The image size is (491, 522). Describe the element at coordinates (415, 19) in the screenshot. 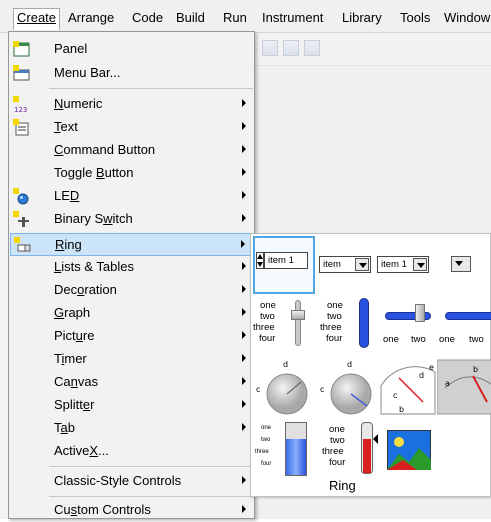

I see `menu-tools: Tools` at that location.